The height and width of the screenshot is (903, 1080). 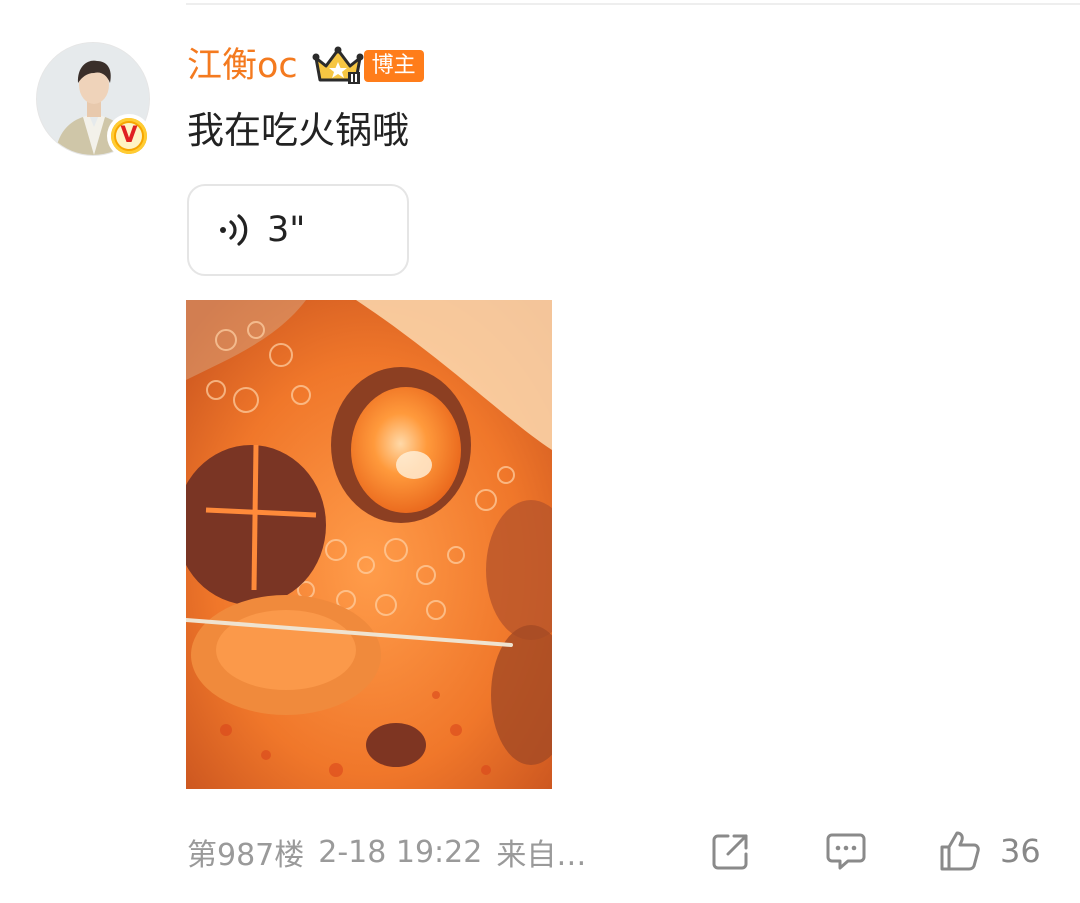 What do you see at coordinates (1020, 851) in the screenshot?
I see `like-count: 36` at bounding box center [1020, 851].